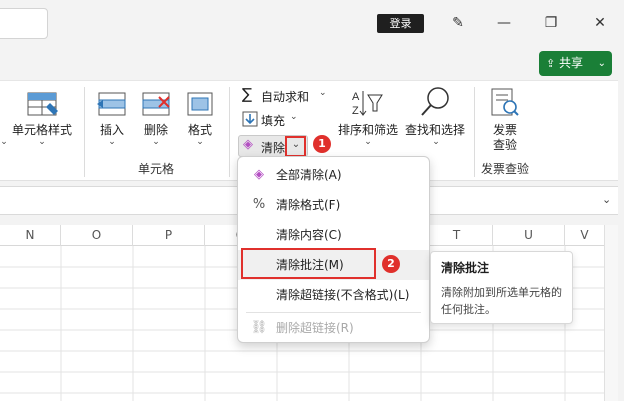  I want to click on step-badge-1: 1, so click(322, 144).